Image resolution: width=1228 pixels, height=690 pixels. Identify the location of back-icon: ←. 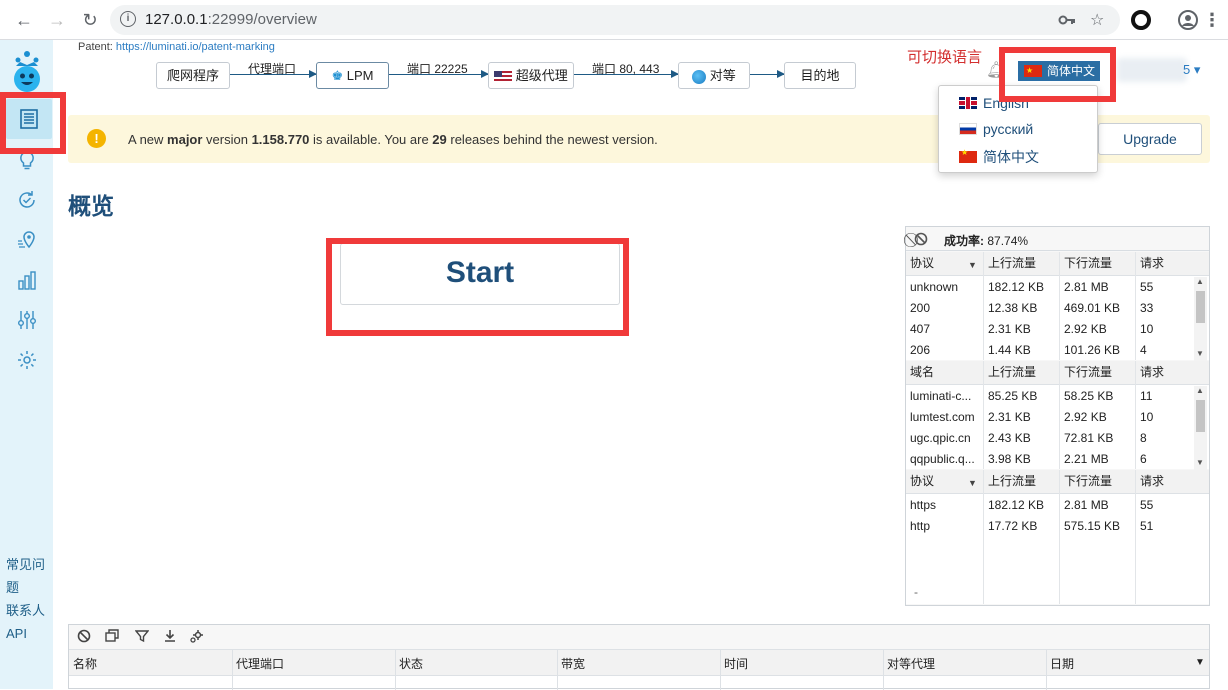
(24, 20).